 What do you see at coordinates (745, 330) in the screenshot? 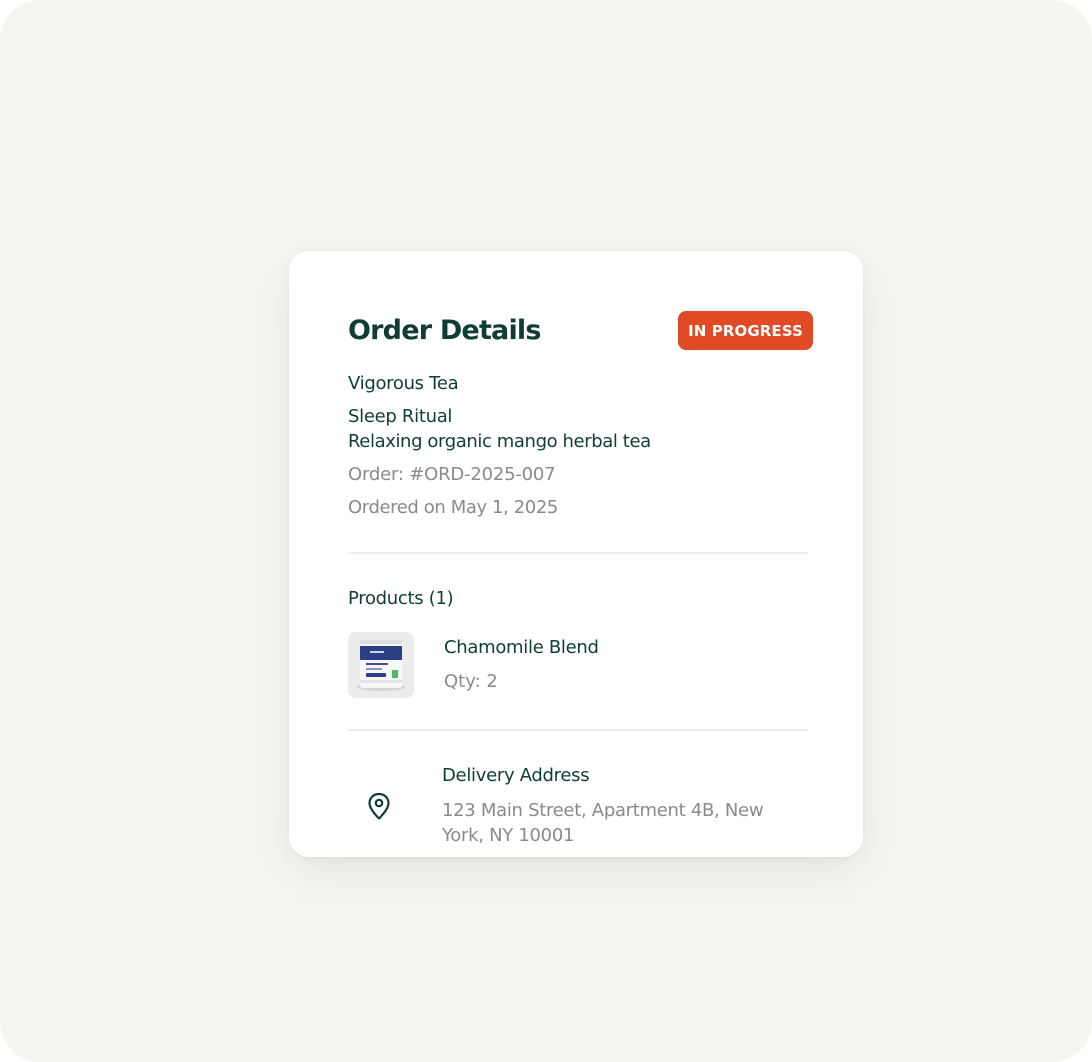
I see `status-badge: IN PROGRESS` at bounding box center [745, 330].